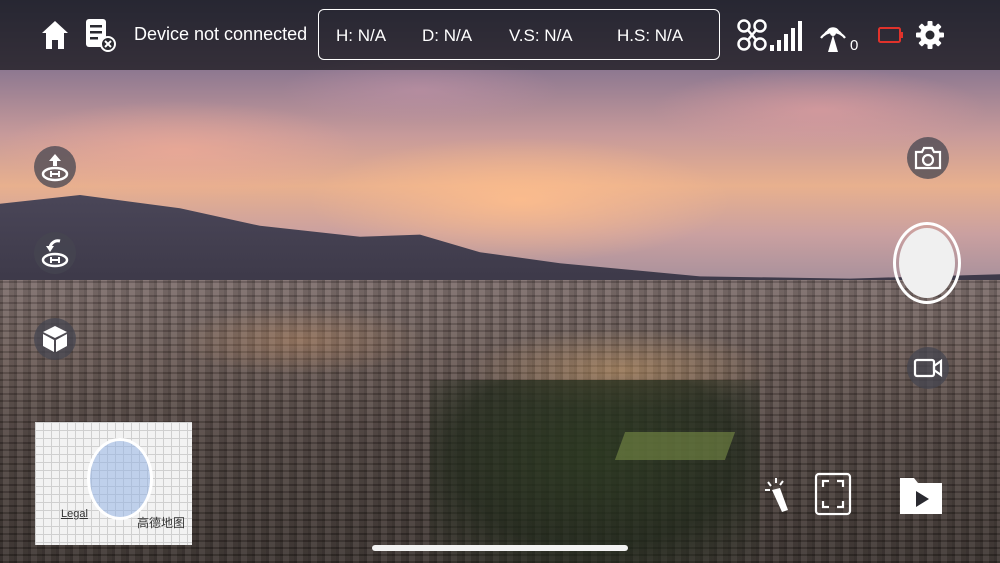 This screenshot has width=1000, height=563. Describe the element at coordinates (771, 36) in the screenshot. I see `drone-signal-icon` at that location.